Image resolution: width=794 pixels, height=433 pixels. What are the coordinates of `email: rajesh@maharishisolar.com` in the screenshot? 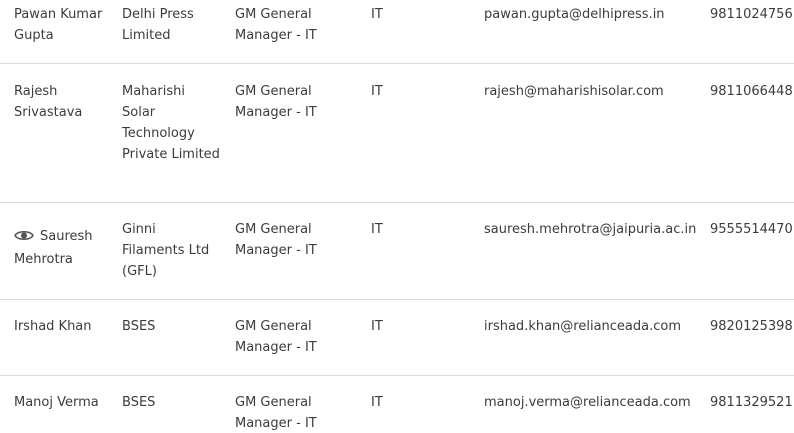 It's located at (574, 91).